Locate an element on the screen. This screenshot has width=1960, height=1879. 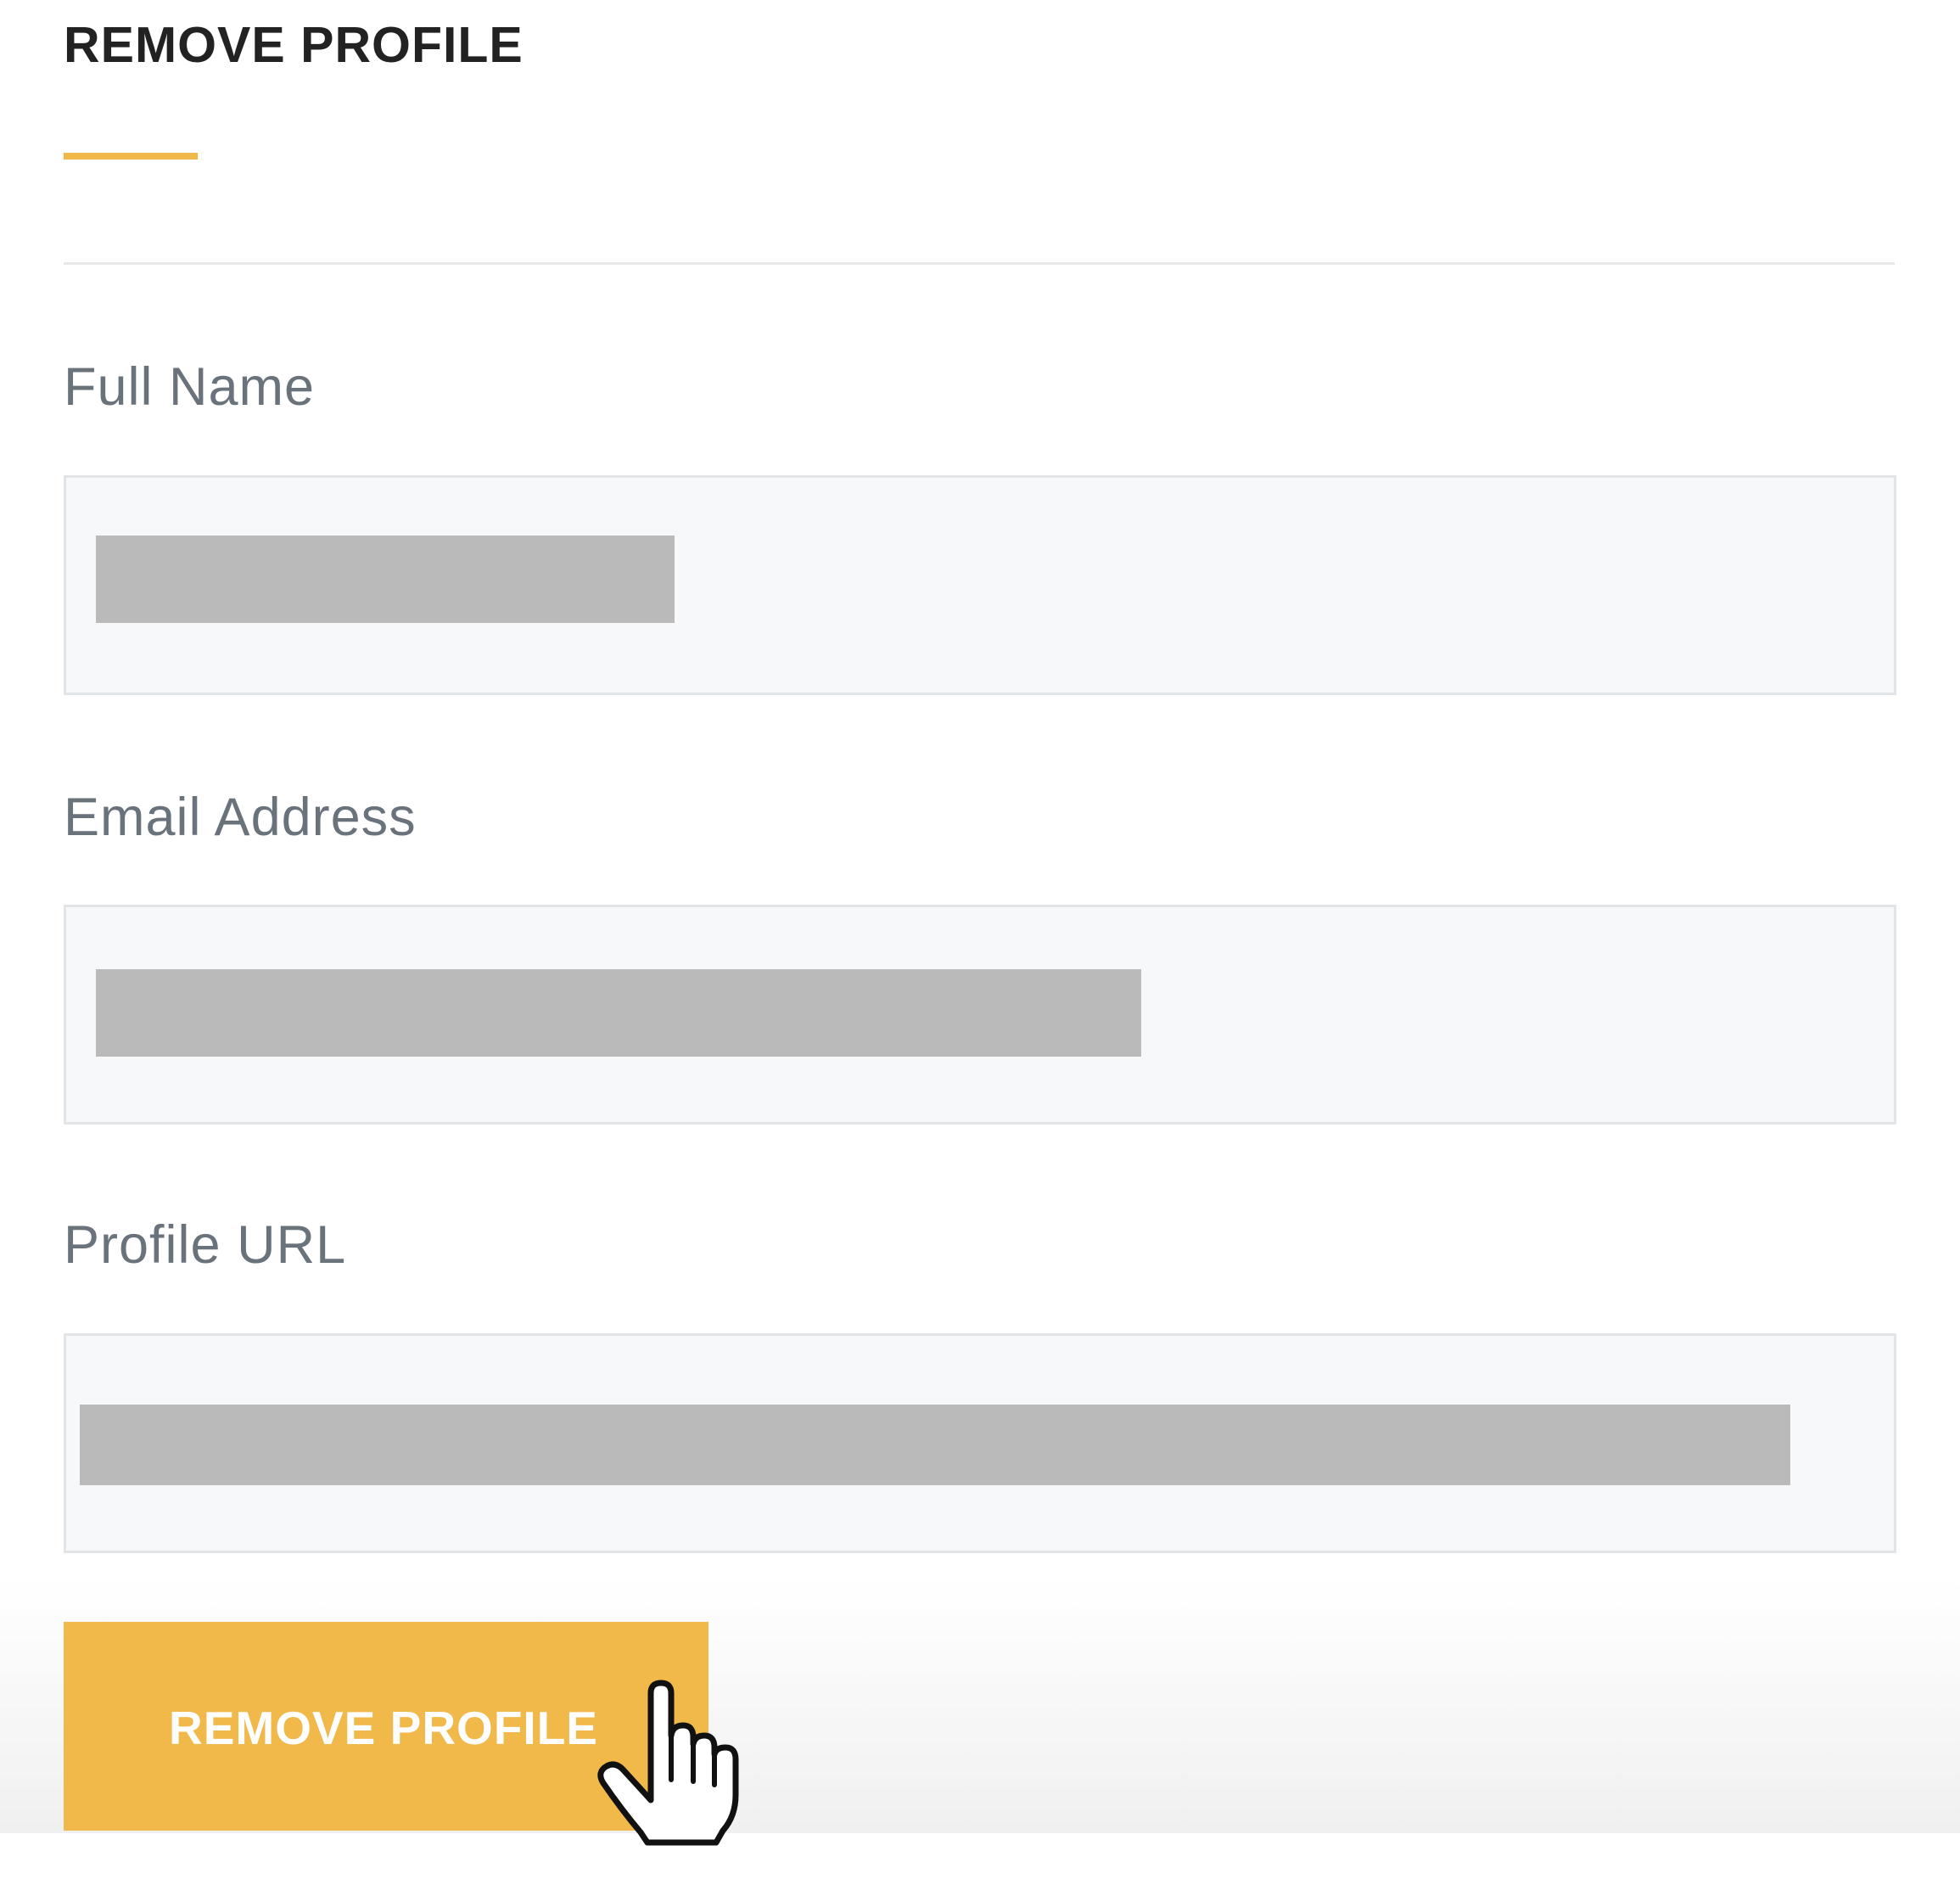
section-divider is located at coordinates (979, 263).